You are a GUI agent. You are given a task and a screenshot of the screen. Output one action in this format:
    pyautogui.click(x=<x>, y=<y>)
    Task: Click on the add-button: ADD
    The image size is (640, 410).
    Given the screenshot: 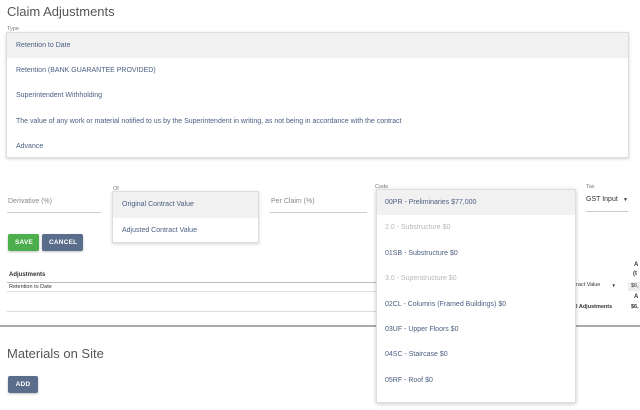 What is the action you would take?
    pyautogui.click(x=23, y=384)
    